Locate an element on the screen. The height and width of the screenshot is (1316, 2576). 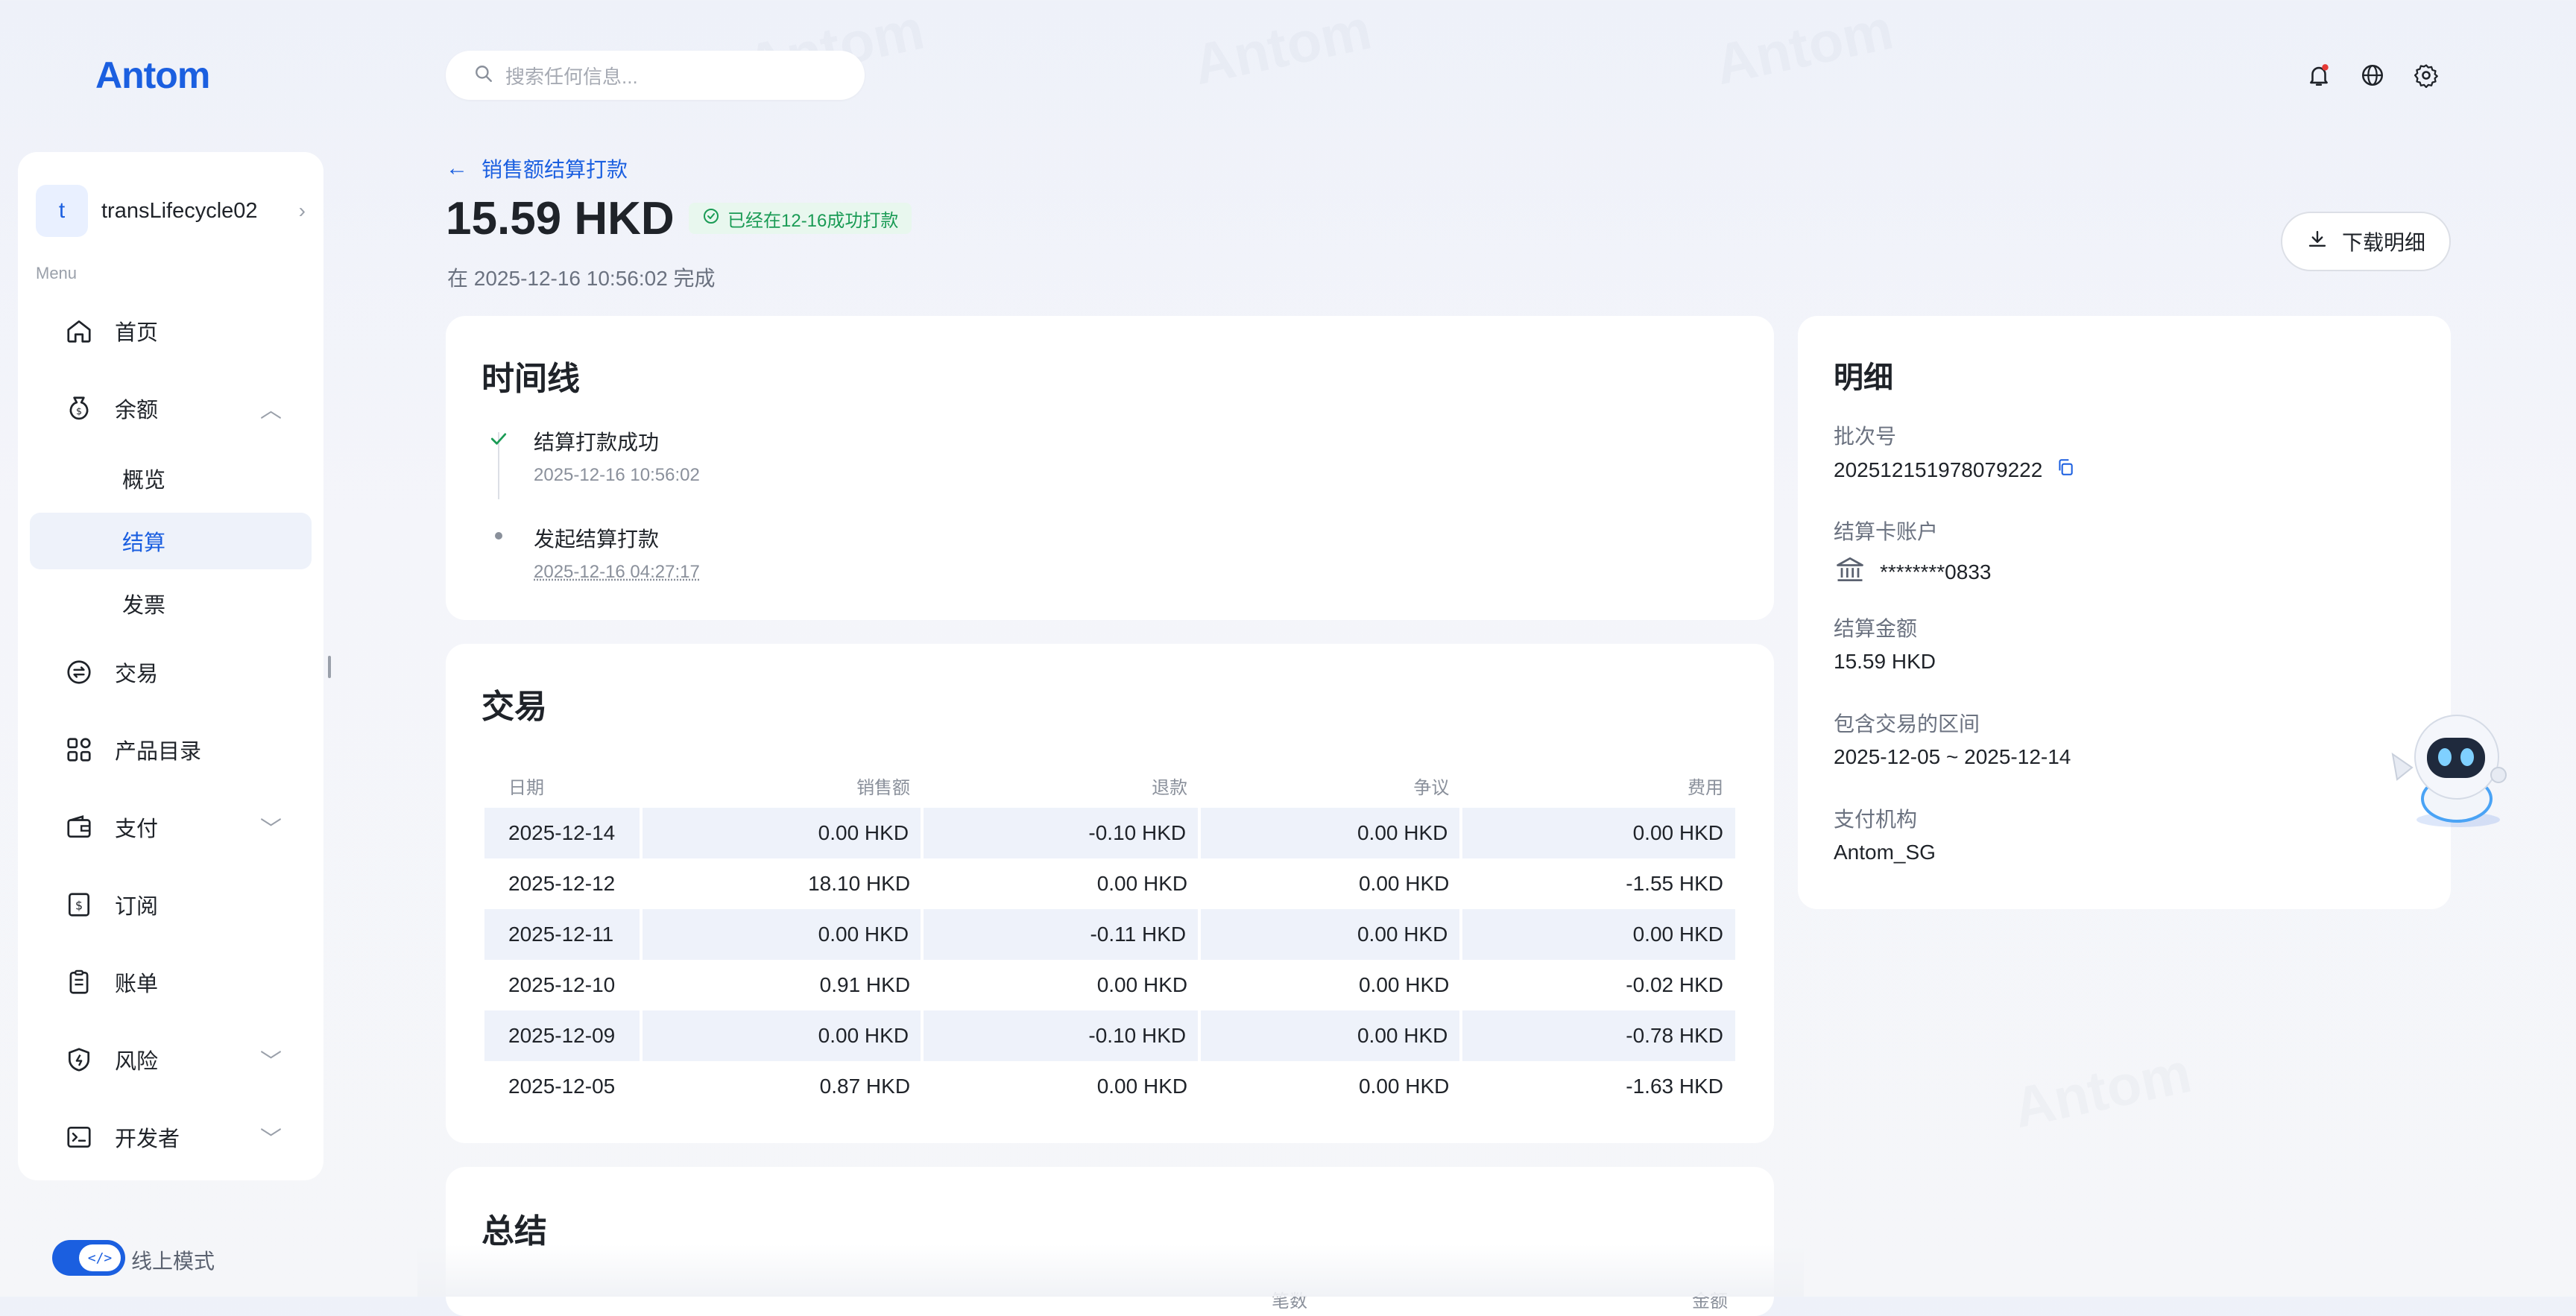
page-title: 15.59 HKD is located at coordinates (560, 218).